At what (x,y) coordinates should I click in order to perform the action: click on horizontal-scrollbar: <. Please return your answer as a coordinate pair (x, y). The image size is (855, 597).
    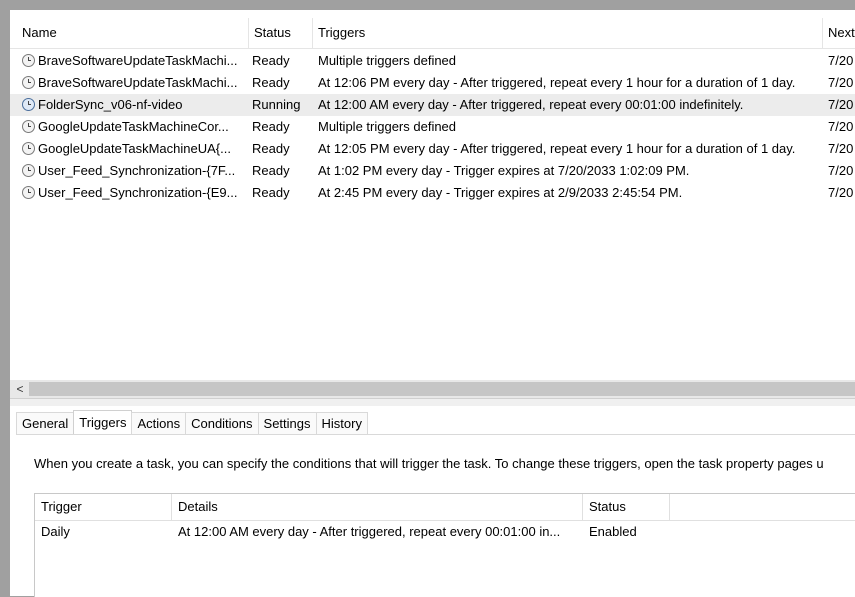
    Looking at the image, I should click on (432, 389).